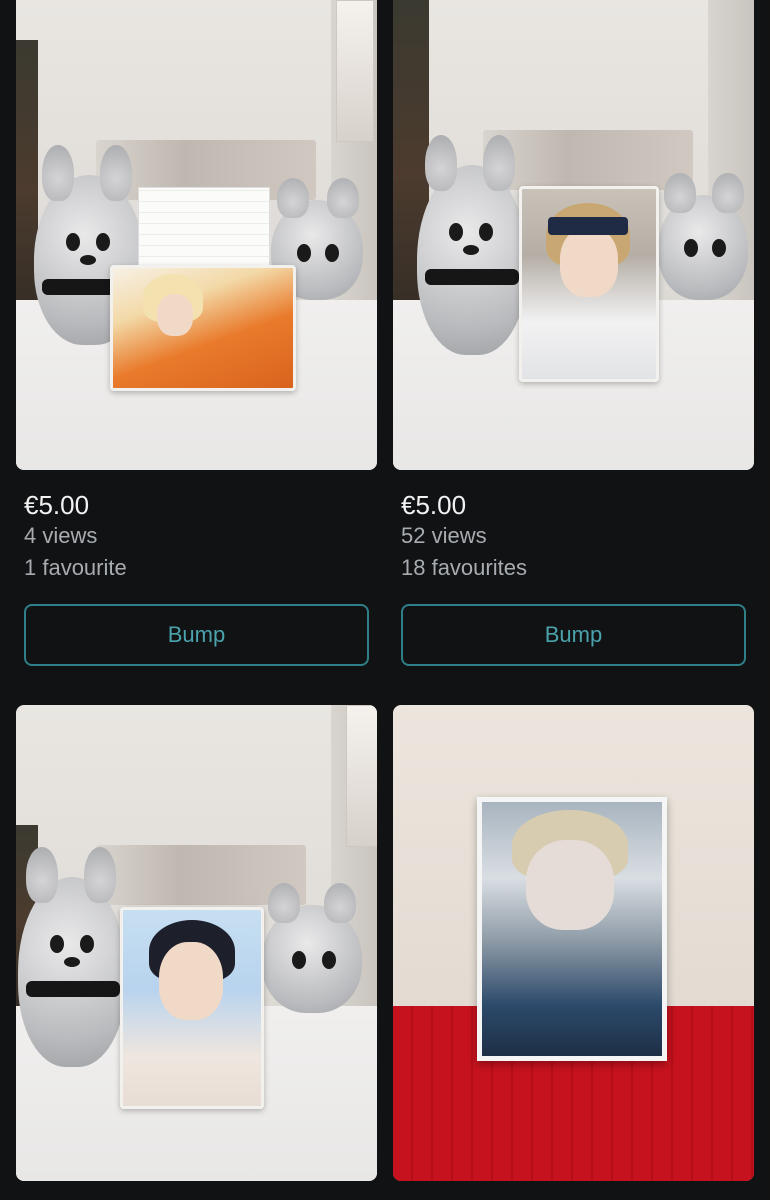 The image size is (770, 1200). I want to click on listing-info: €5.00 52 views 18 favourites Bump, so click(573, 568).